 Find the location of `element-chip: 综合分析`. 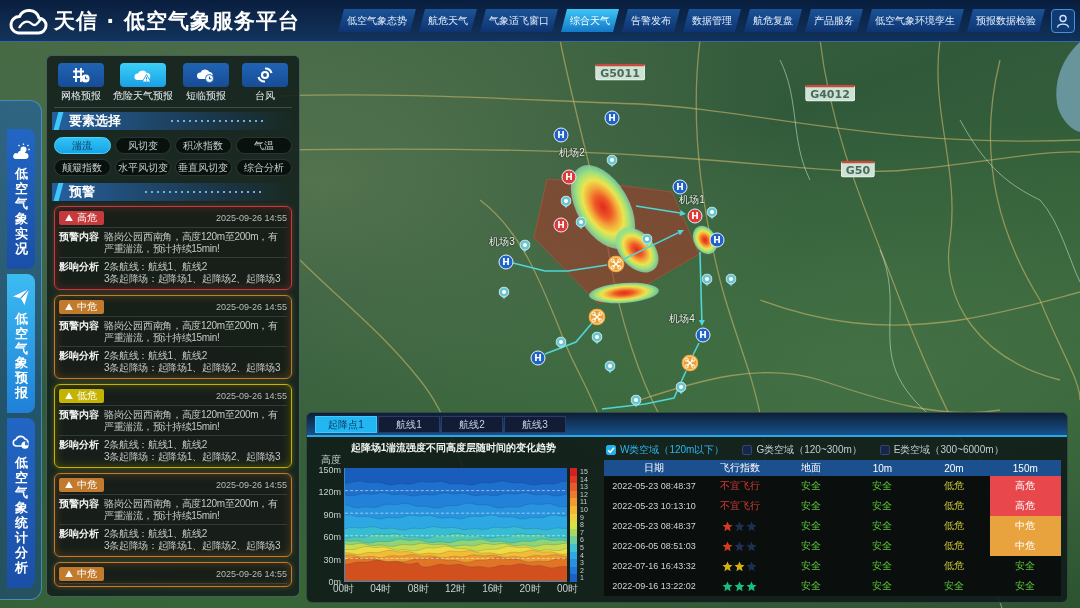

element-chip: 综合分析 is located at coordinates (263, 167).